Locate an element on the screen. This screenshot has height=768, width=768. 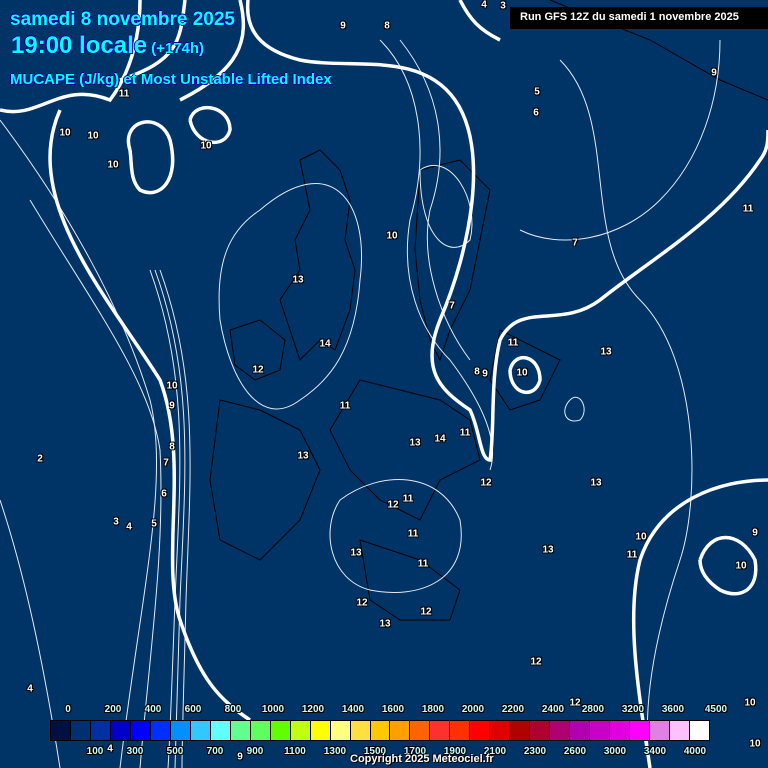
contour-label: 3 is located at coordinates (116, 522).